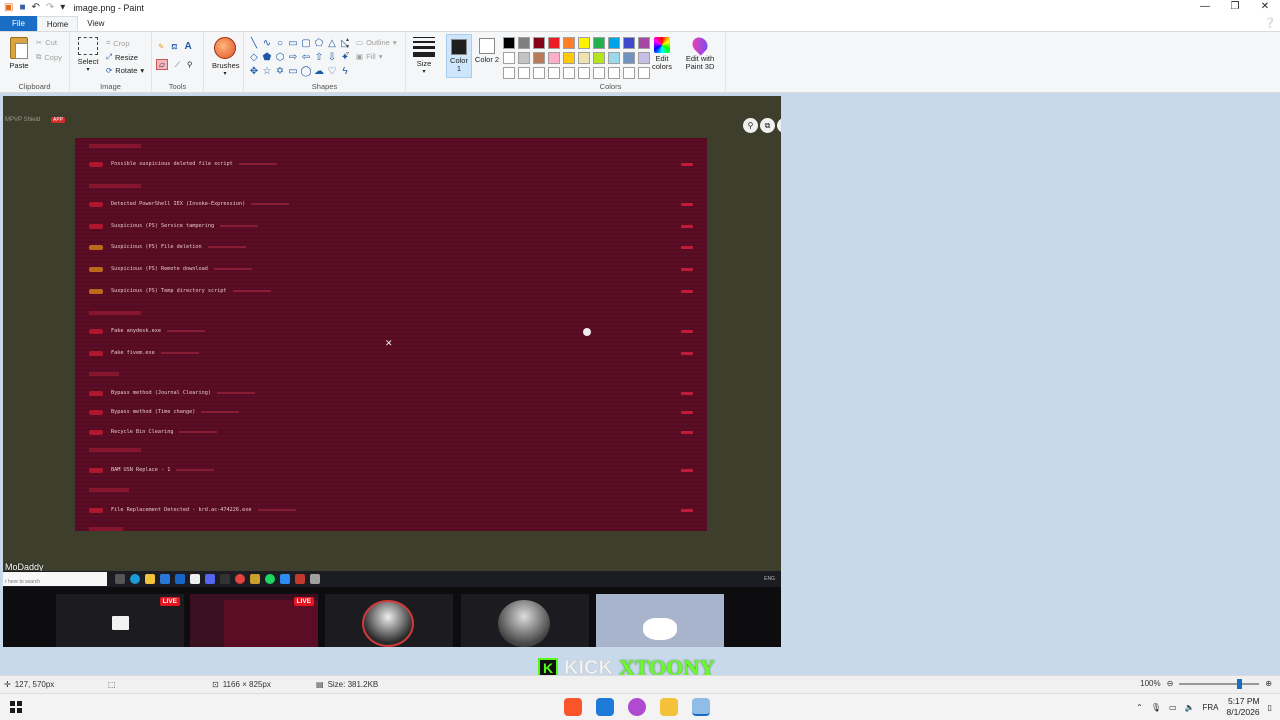  Describe the element at coordinates (293, 71) in the screenshot. I see `callout-rect-shape-icon: ▭` at that location.